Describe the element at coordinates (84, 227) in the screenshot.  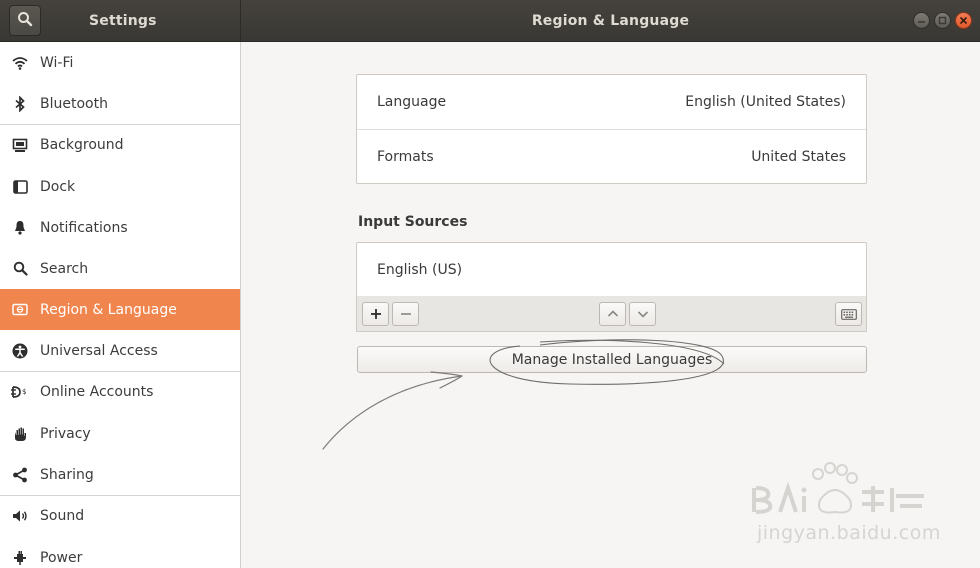
I see `sidebar-item-label: Notifications` at that location.